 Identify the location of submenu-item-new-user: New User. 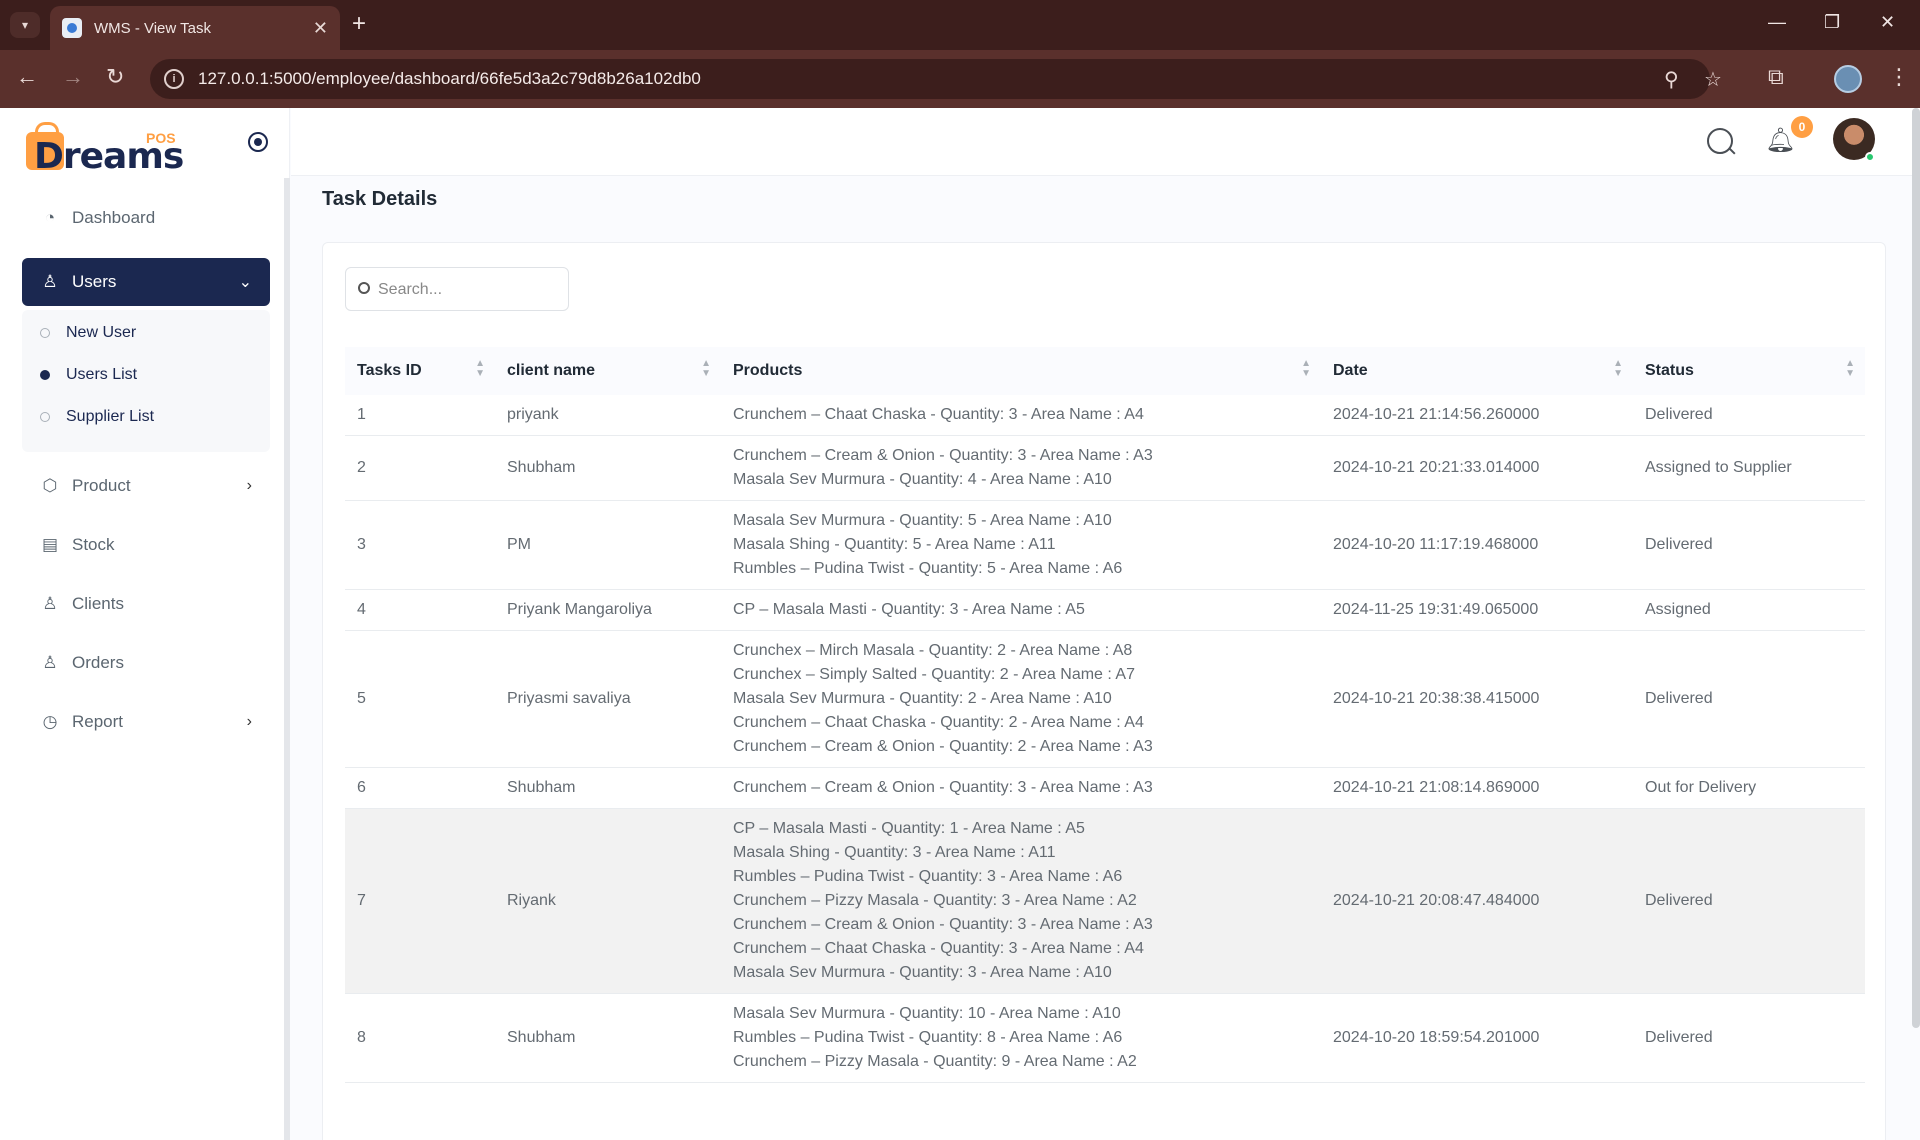
(88, 333).